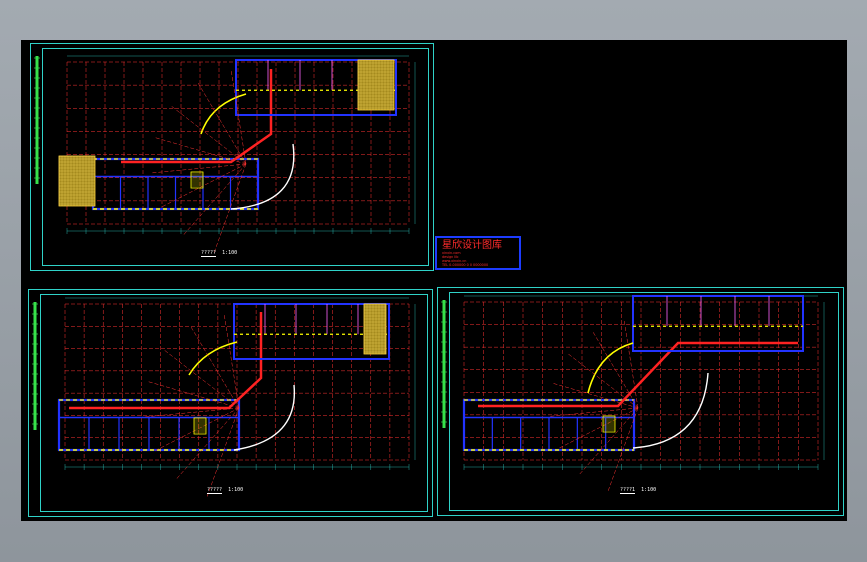 Image resolution: width=867 pixels, height=562 pixels. I want to click on sheet-caption: ????1 1:100, so click(638, 490).